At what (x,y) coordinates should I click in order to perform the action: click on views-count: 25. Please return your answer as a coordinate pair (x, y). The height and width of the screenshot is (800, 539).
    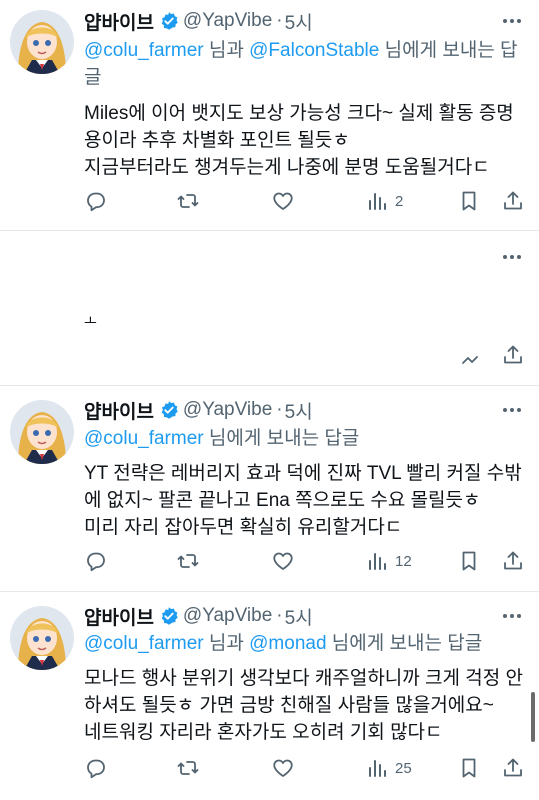
    Looking at the image, I should click on (403, 768).